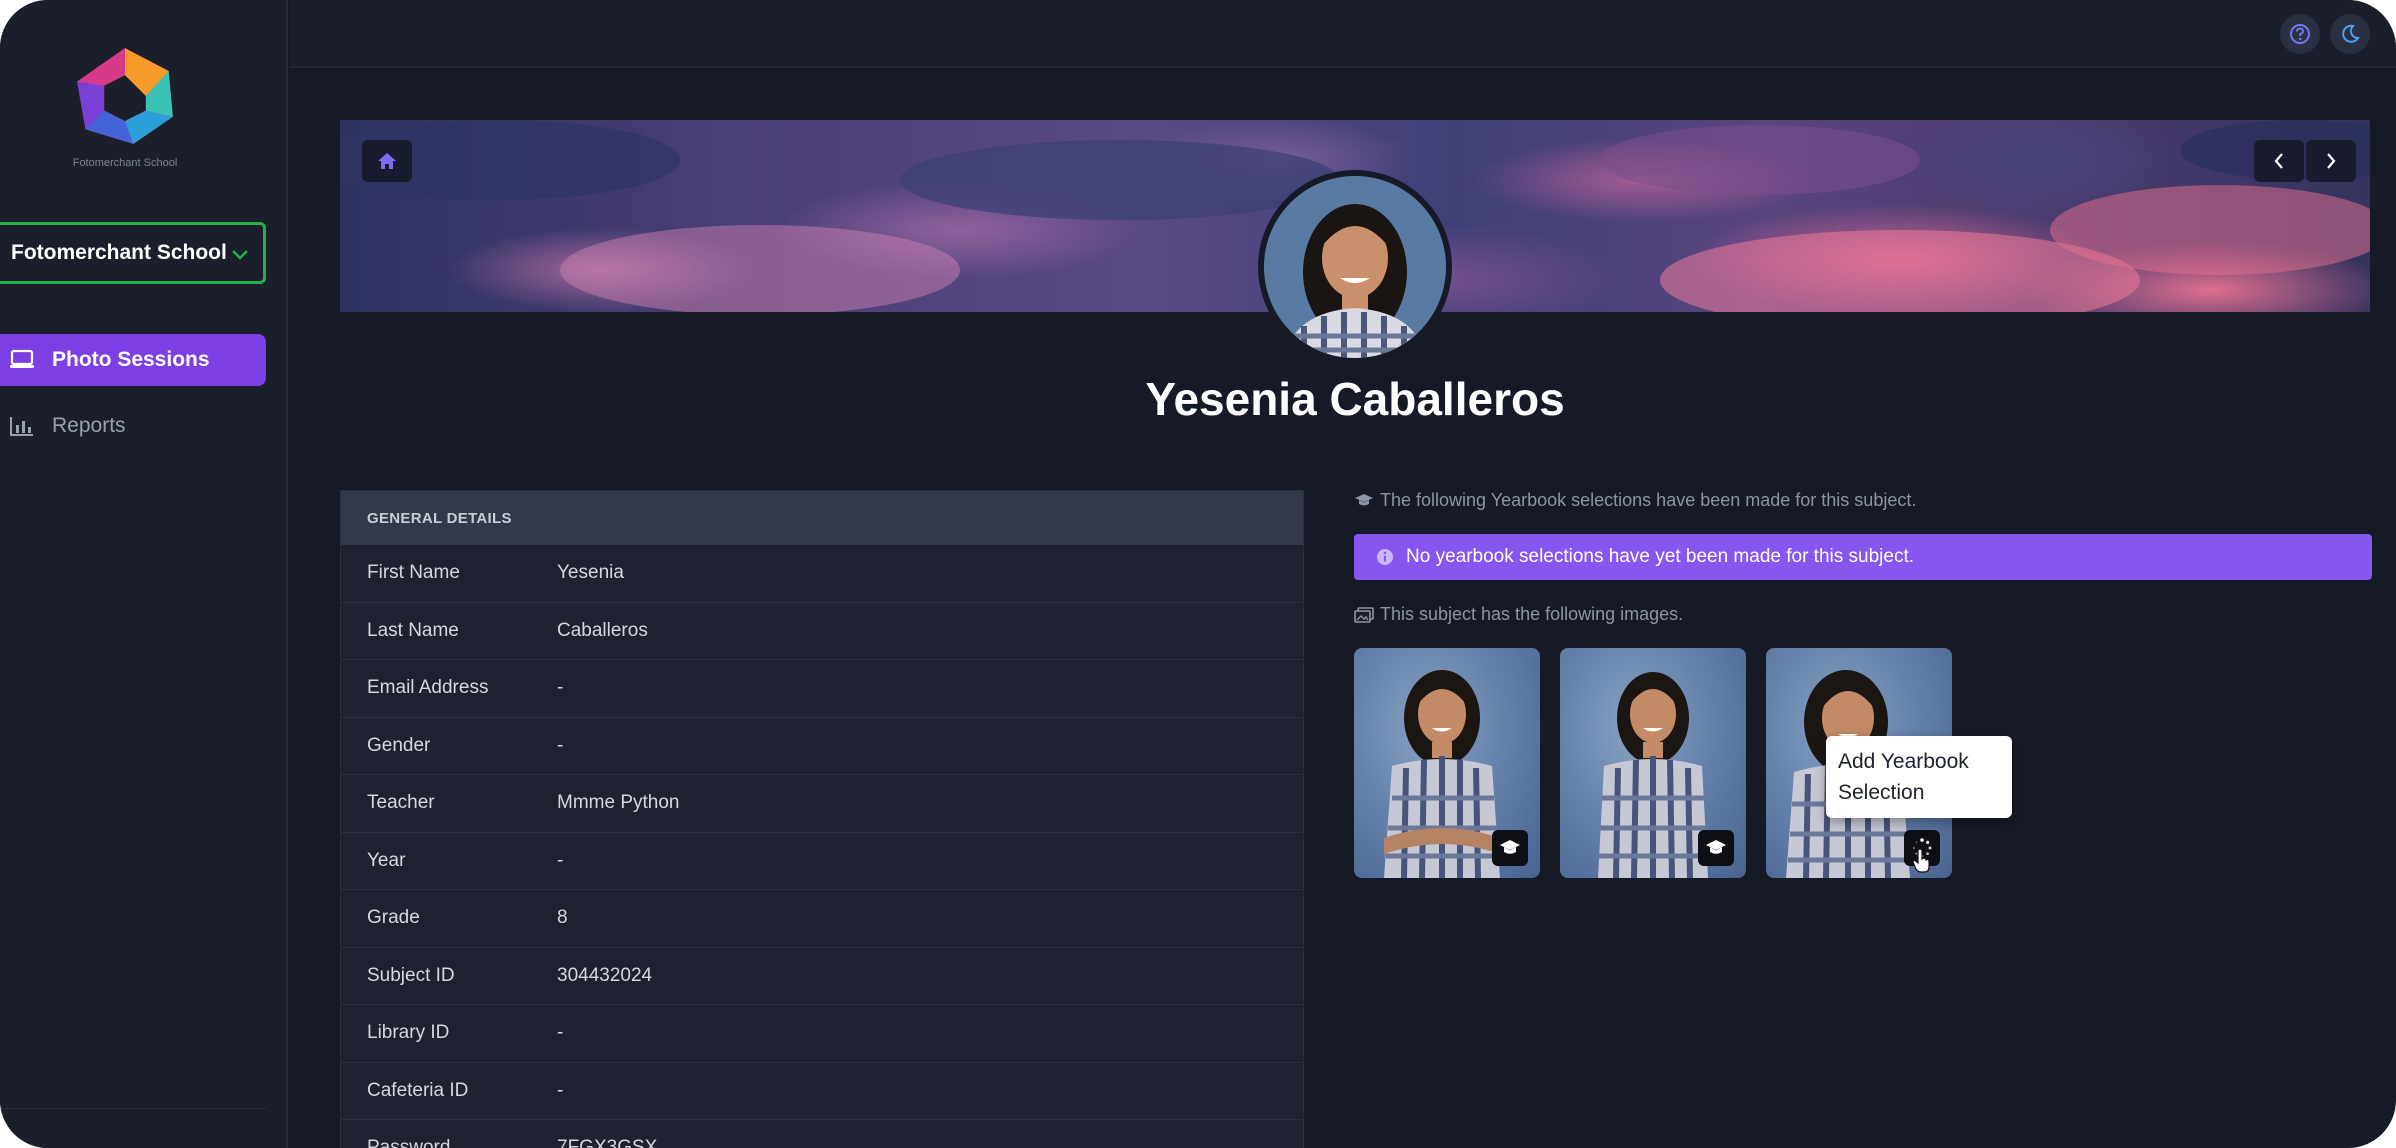 Image resolution: width=2396 pixels, height=1148 pixels. I want to click on detail-label: Email Address, so click(428, 688).